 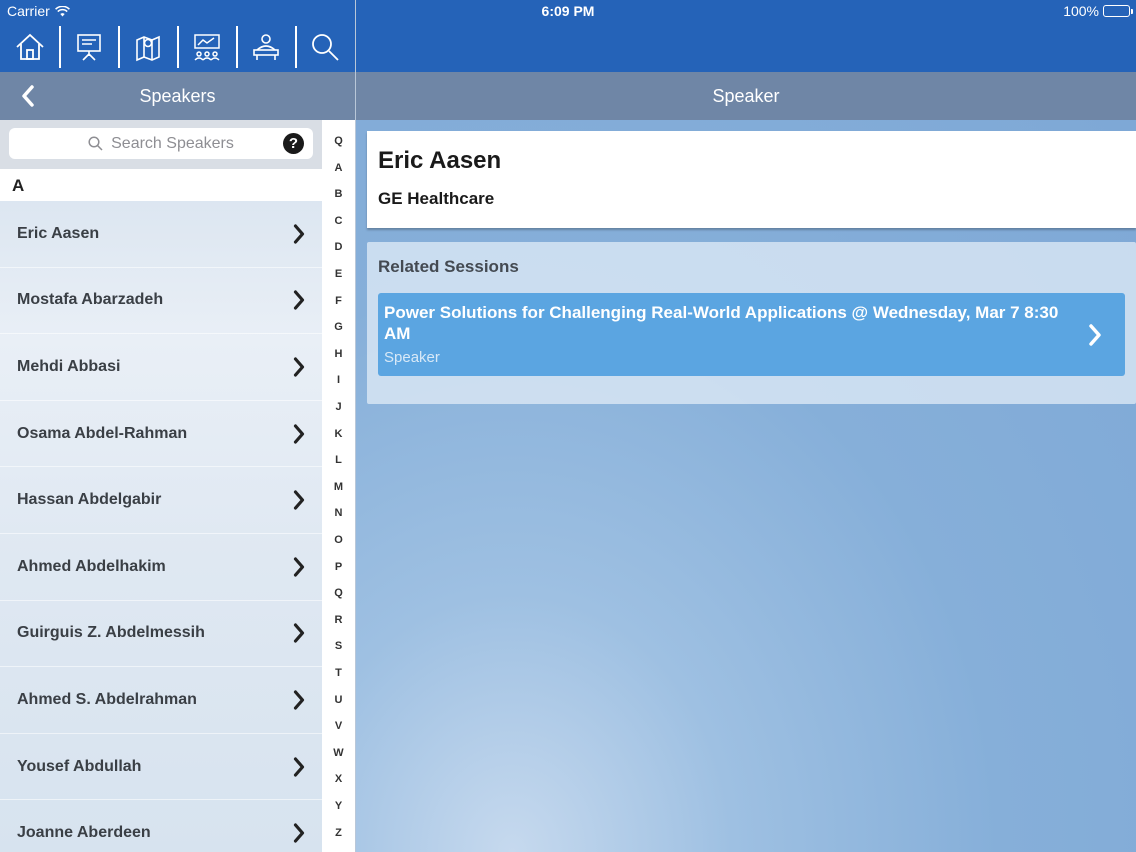 What do you see at coordinates (1118, 11) in the screenshot?
I see `battery-icon` at bounding box center [1118, 11].